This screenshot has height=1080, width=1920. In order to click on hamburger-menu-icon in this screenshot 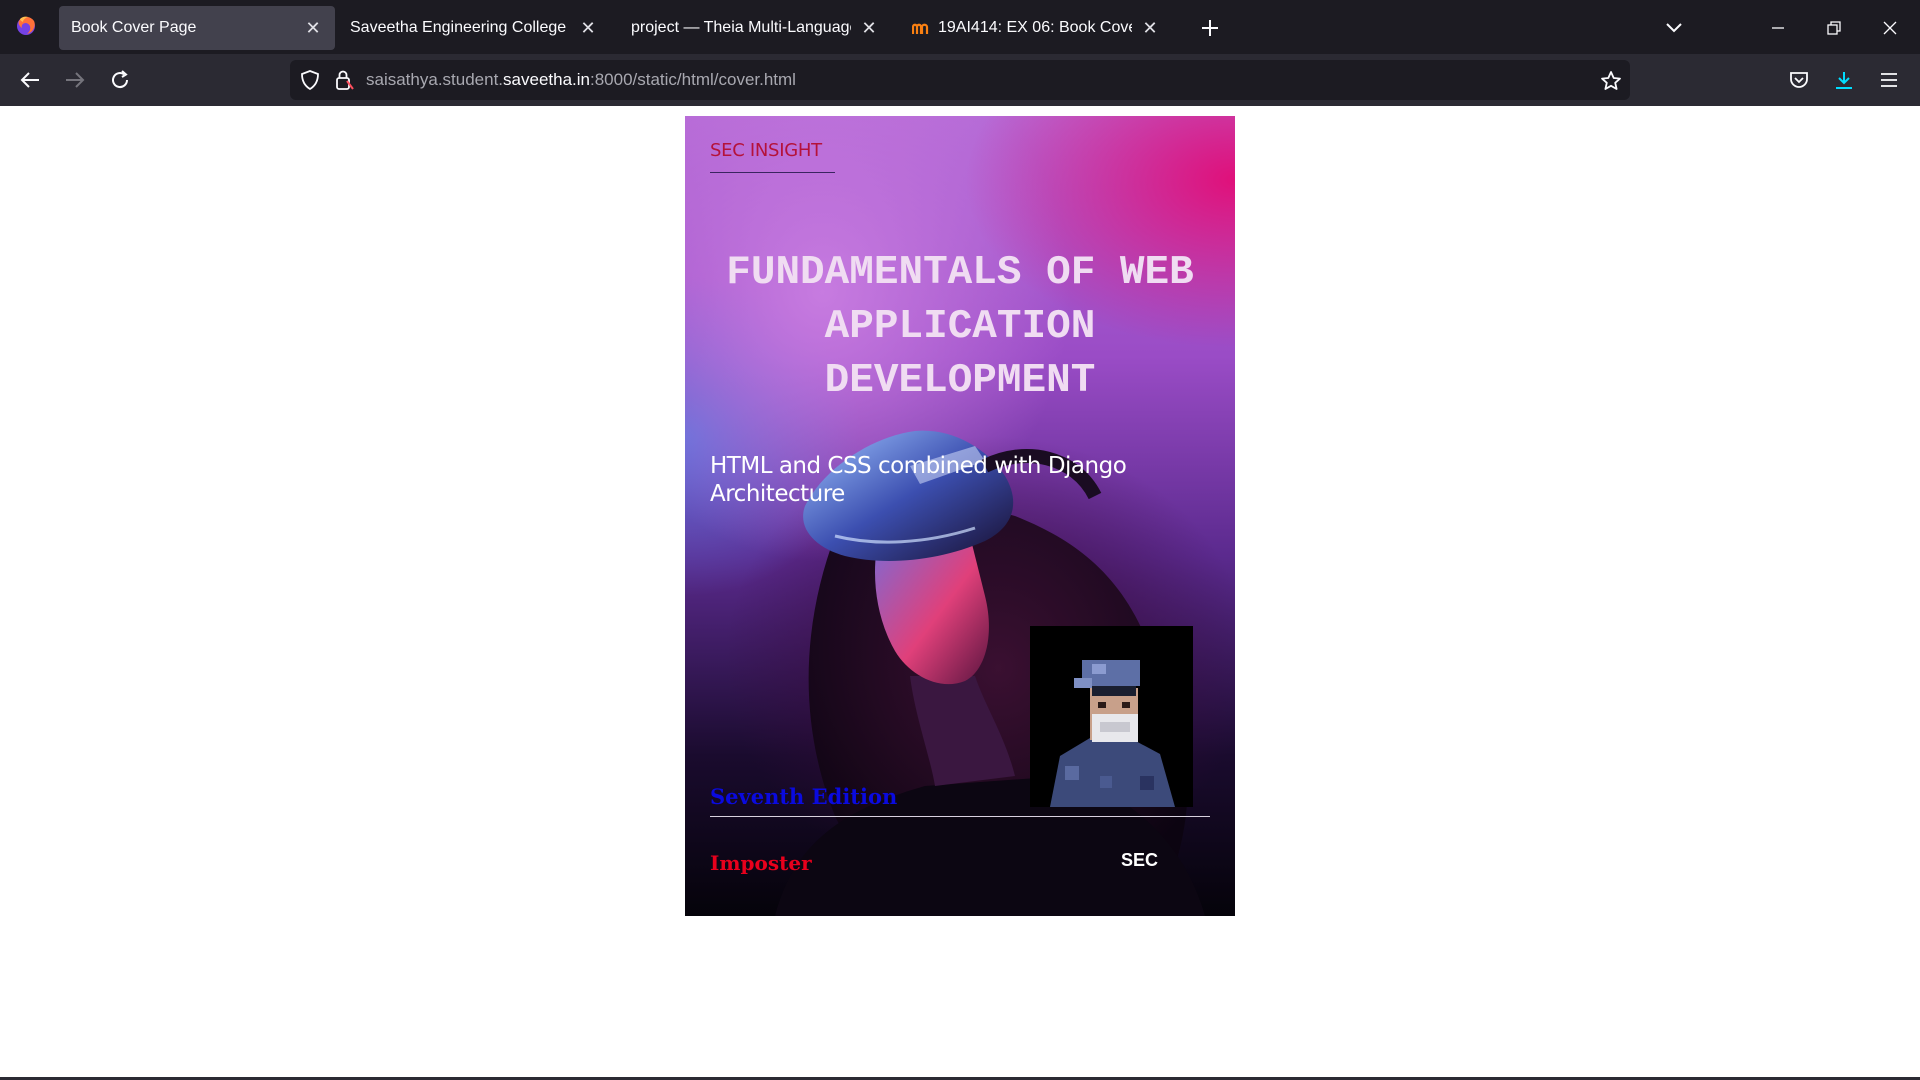, I will do `click(1889, 80)`.